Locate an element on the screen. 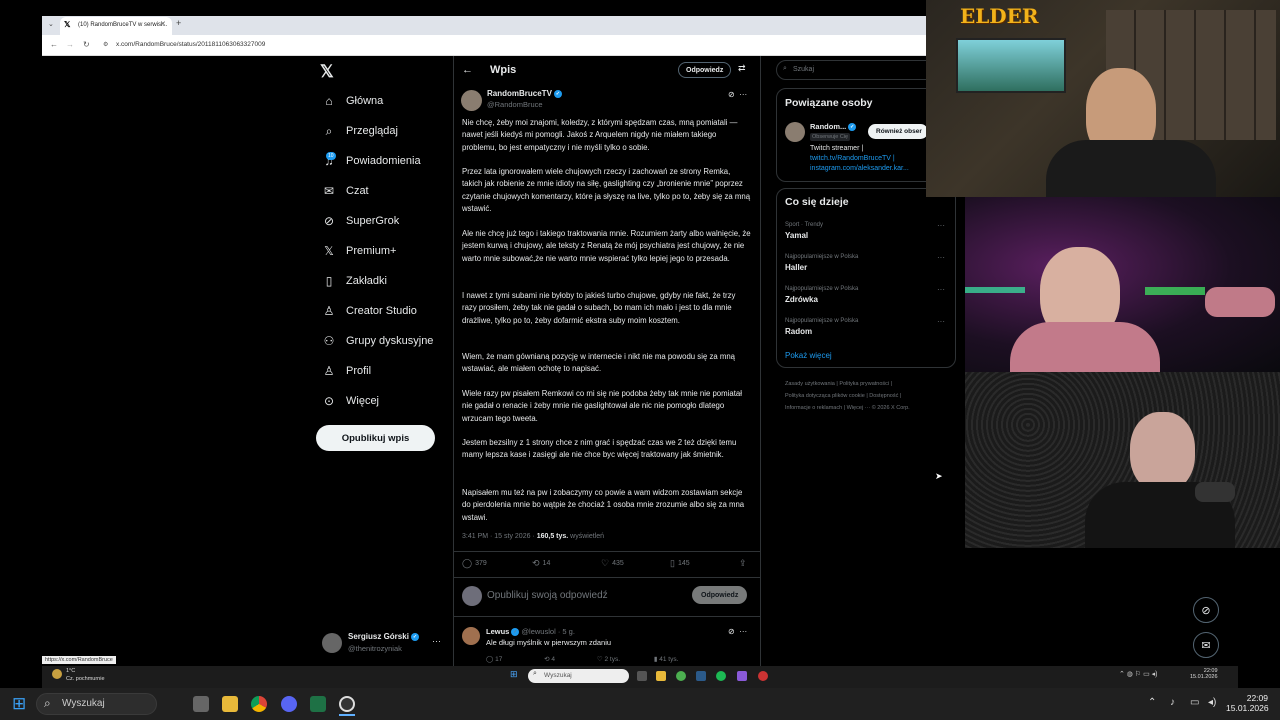 Image resolution: width=1280 pixels, height=720 pixels. author-name: RandomBruceTV ✓ is located at coordinates (524, 93).